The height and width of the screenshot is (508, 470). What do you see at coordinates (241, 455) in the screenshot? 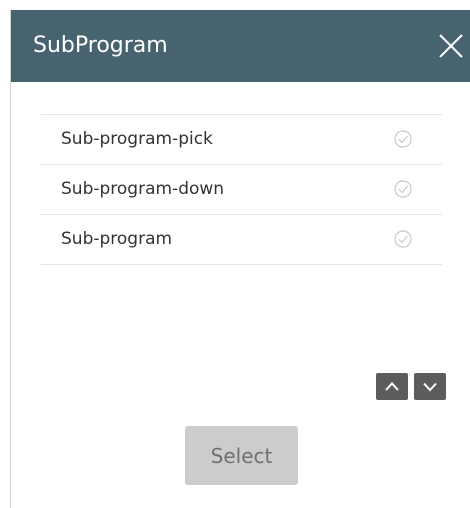
I see `select-button: Select` at bounding box center [241, 455].